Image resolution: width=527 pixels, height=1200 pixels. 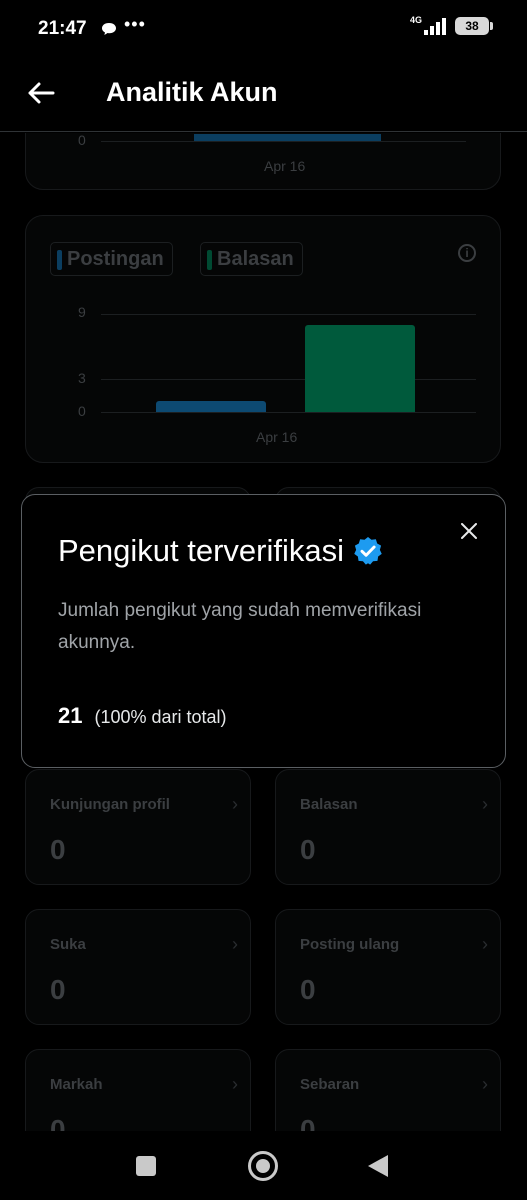 What do you see at coordinates (329, 804) in the screenshot?
I see `metric-label: Balasan` at bounding box center [329, 804].